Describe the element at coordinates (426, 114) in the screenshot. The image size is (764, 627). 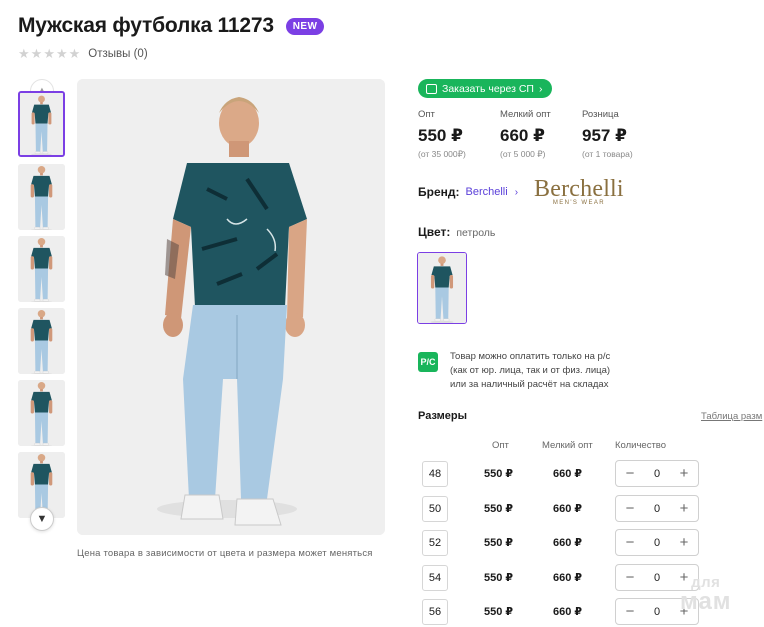
I see `price-tier-label: Опт` at that location.